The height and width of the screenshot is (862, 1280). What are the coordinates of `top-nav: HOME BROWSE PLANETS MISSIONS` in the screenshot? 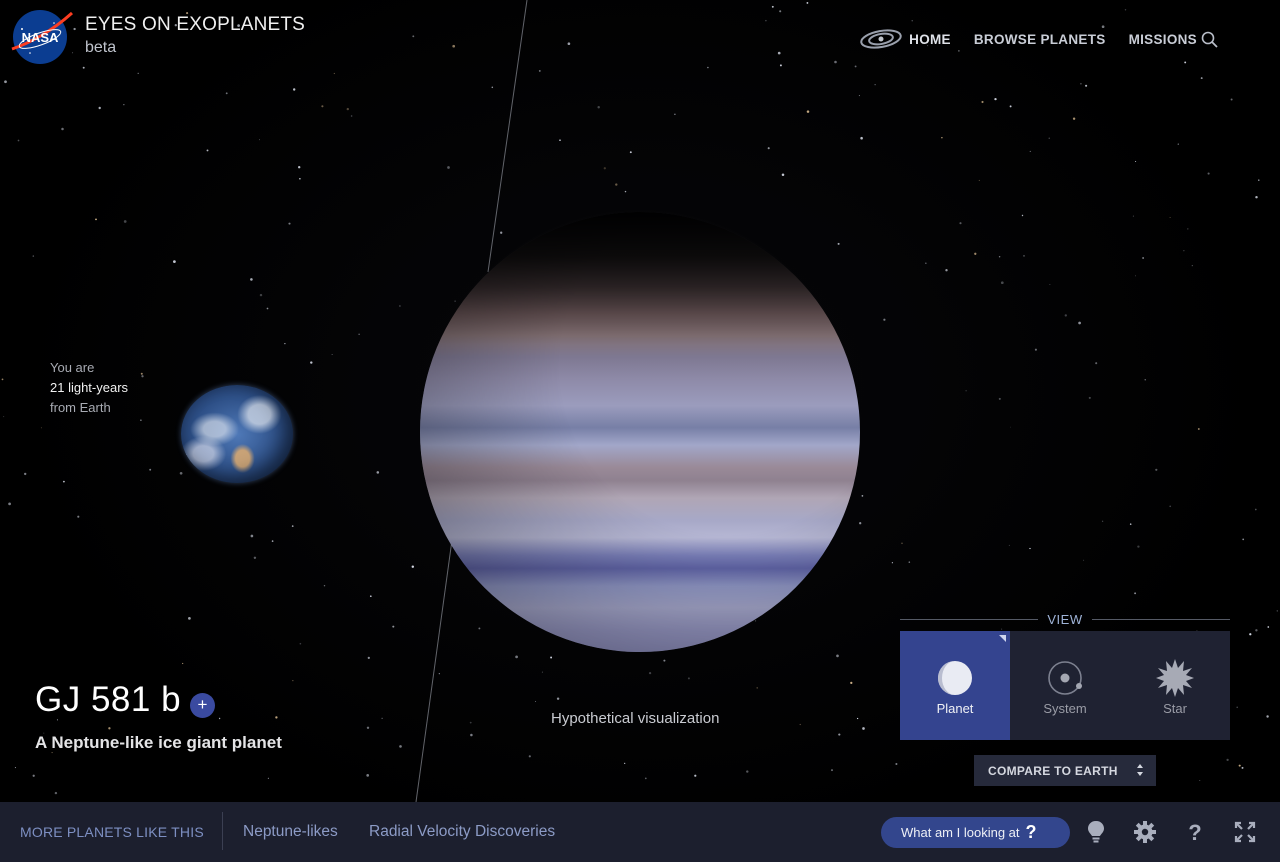 It's located at (1039, 39).